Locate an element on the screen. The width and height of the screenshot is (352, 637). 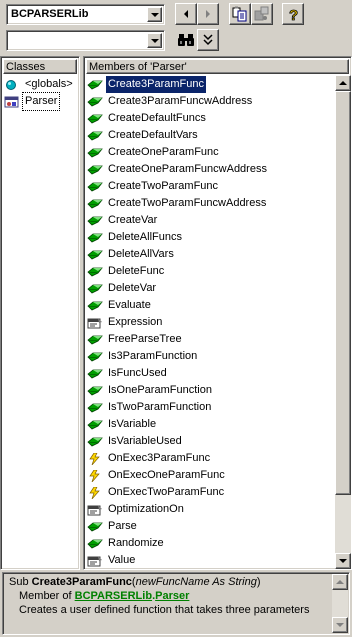
copy-to-clipboard-button is located at coordinates (240, 14).